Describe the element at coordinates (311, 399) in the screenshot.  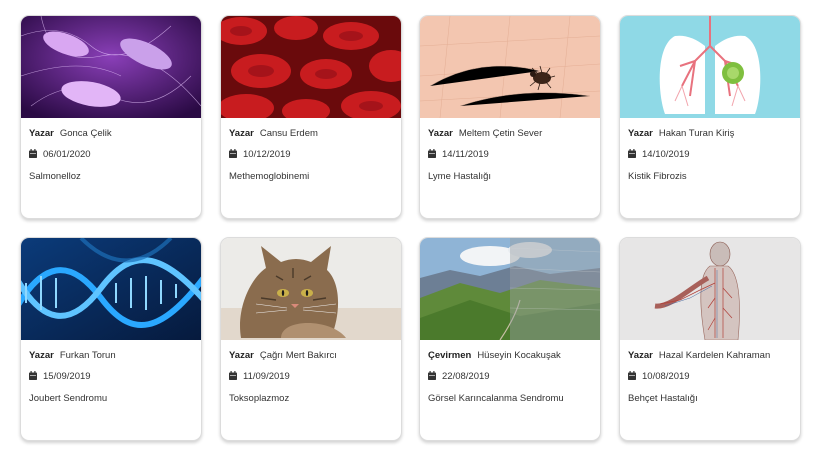
I see `article-title: Toksoplazmoz` at that location.